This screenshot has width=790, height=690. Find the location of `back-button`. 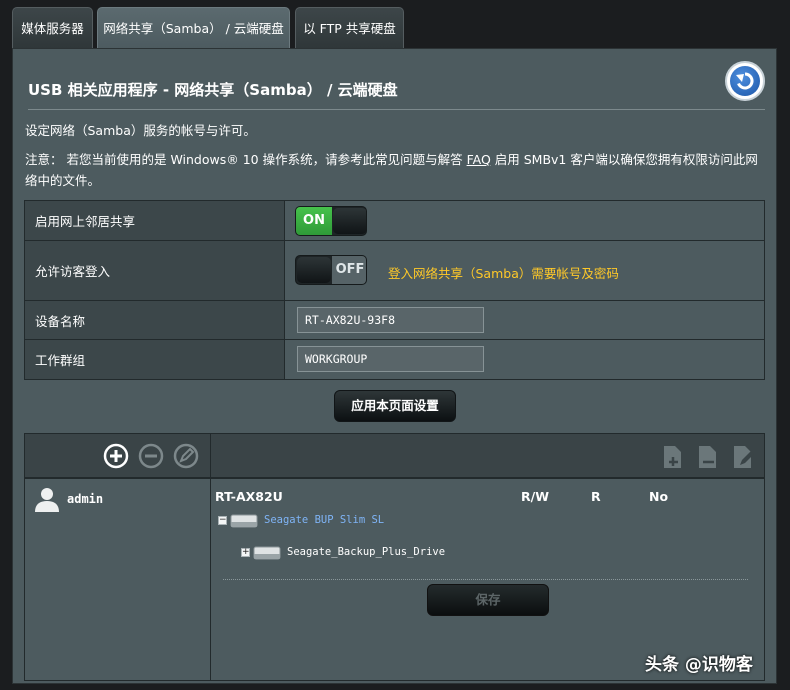

back-button is located at coordinates (745, 81).